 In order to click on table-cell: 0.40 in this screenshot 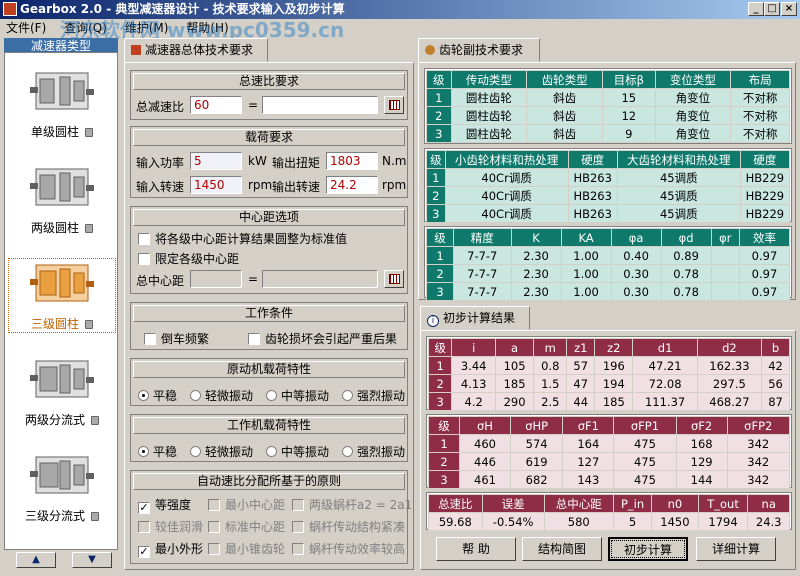, I will do `click(636, 255)`.